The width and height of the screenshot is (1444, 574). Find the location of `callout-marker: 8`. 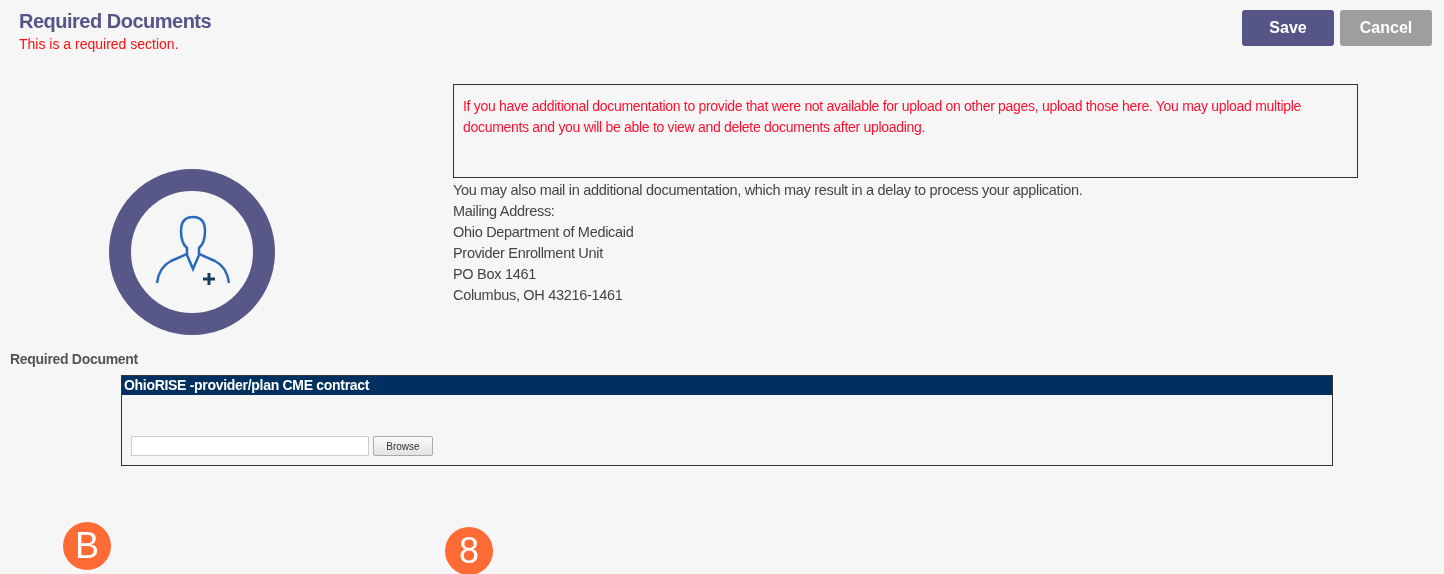

callout-marker: 8 is located at coordinates (469, 550).